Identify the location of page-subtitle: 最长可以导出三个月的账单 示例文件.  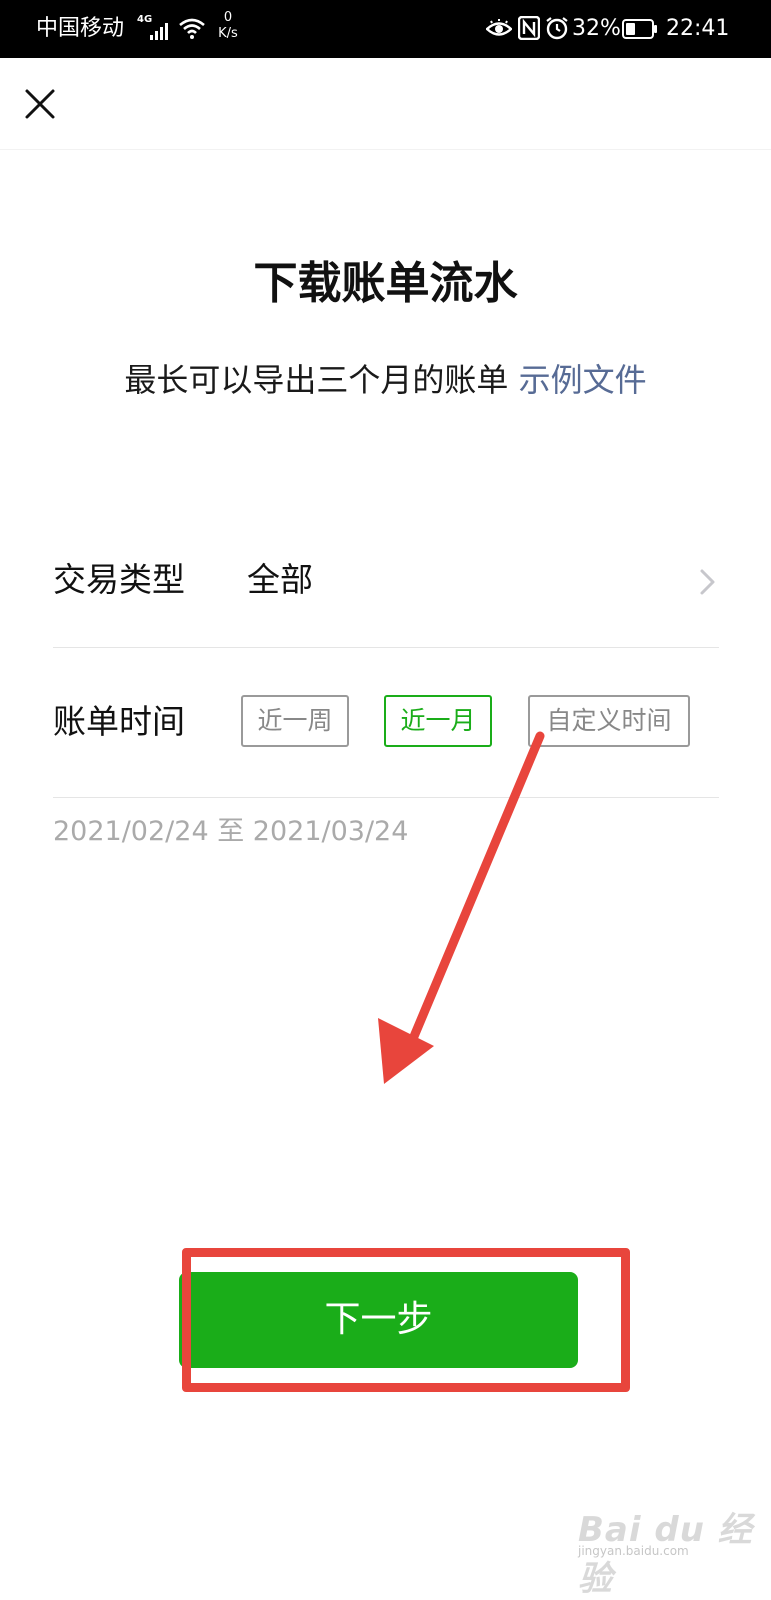
(385, 380).